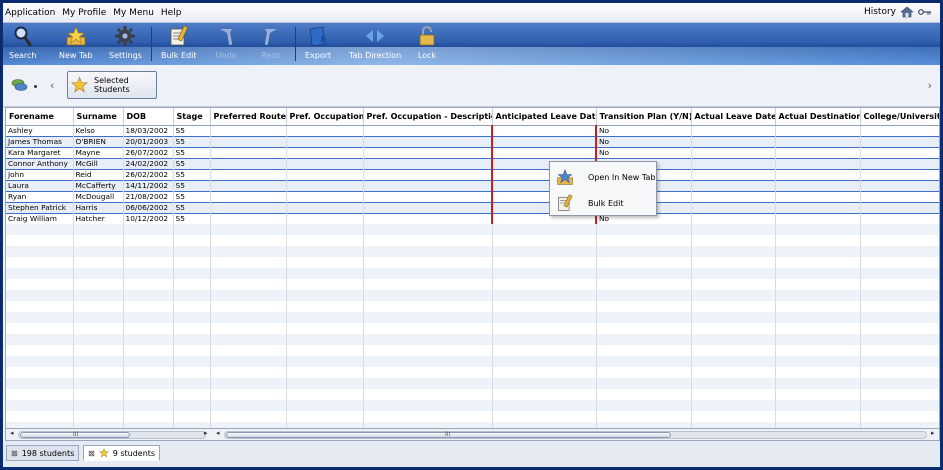 Image resolution: width=943 pixels, height=470 pixels. Describe the element at coordinates (133, 13) in the screenshot. I see `menu-my-menu: My Menu` at that location.